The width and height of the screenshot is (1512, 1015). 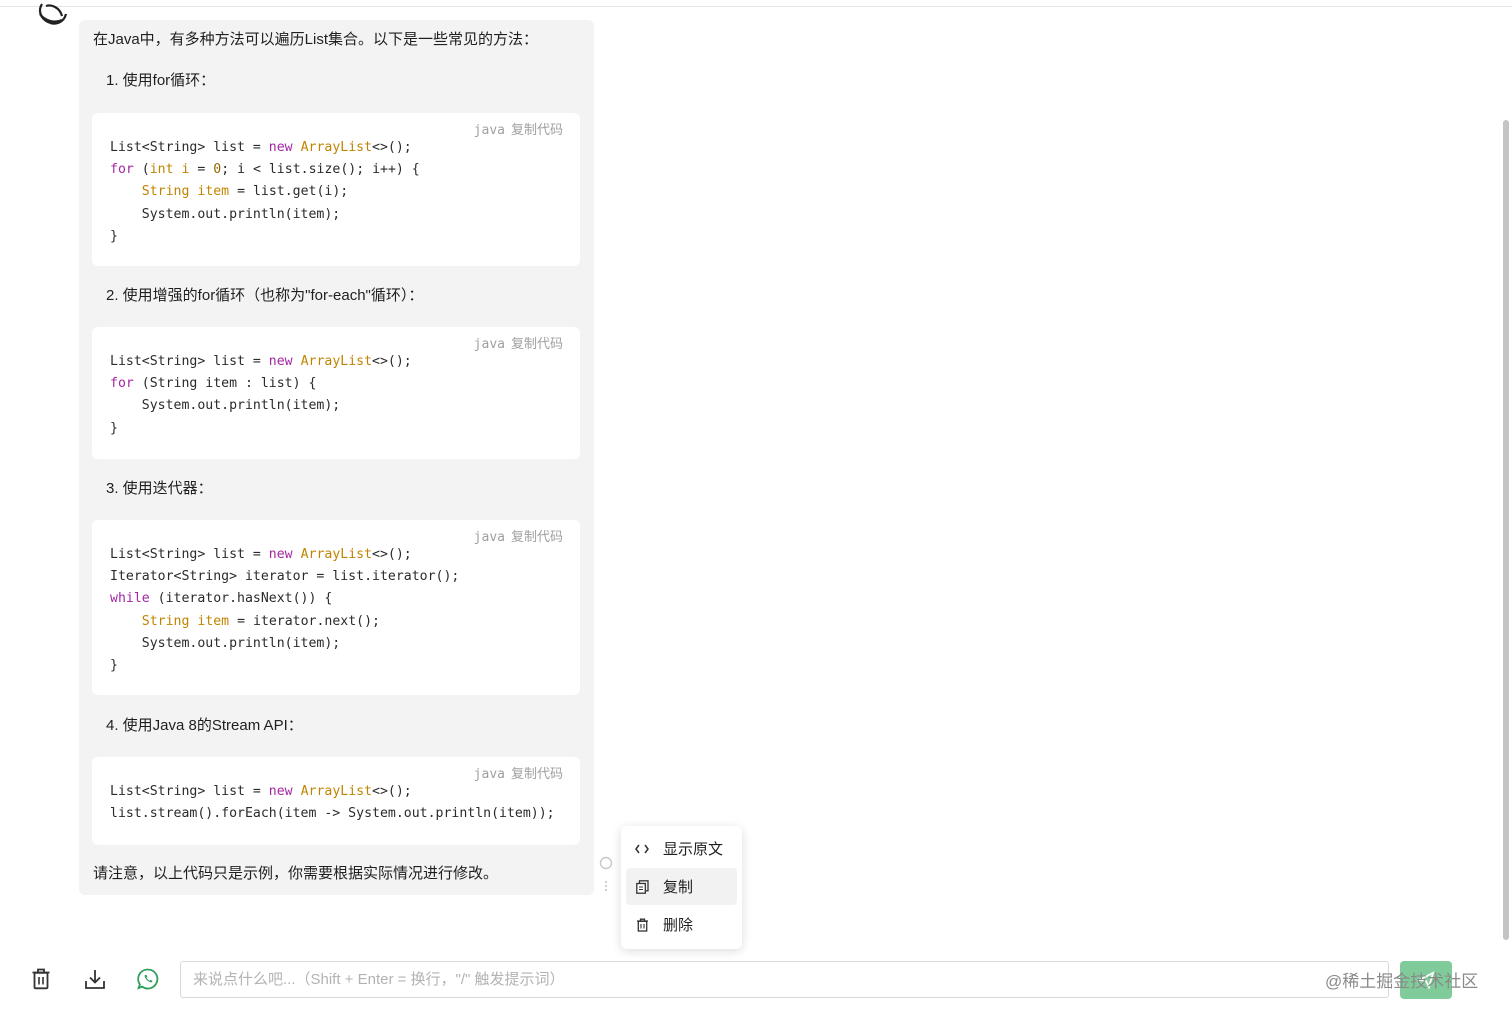 I want to click on menu-item-copy: 复制, so click(x=681, y=886).